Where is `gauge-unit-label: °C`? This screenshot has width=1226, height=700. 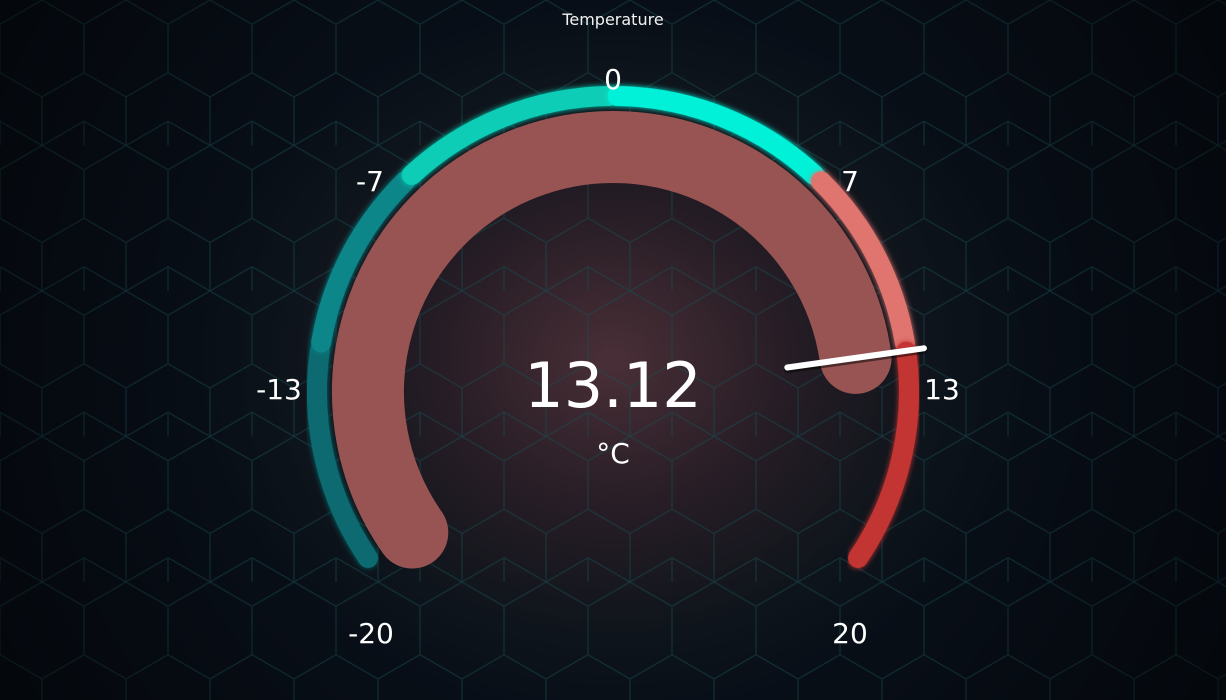
gauge-unit-label: °C is located at coordinates (613, 453).